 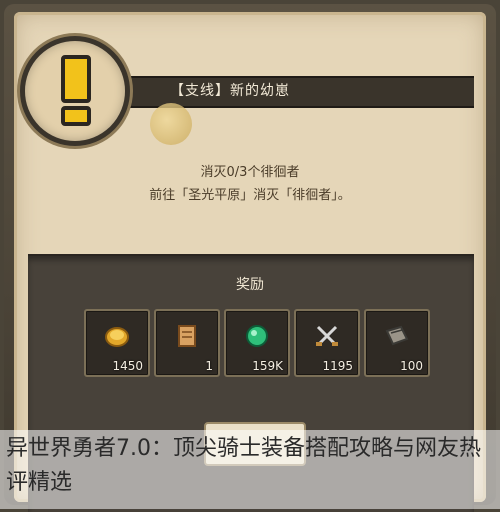 I want to click on quest-title: 【支线】新的幼崽, so click(x=230, y=91).